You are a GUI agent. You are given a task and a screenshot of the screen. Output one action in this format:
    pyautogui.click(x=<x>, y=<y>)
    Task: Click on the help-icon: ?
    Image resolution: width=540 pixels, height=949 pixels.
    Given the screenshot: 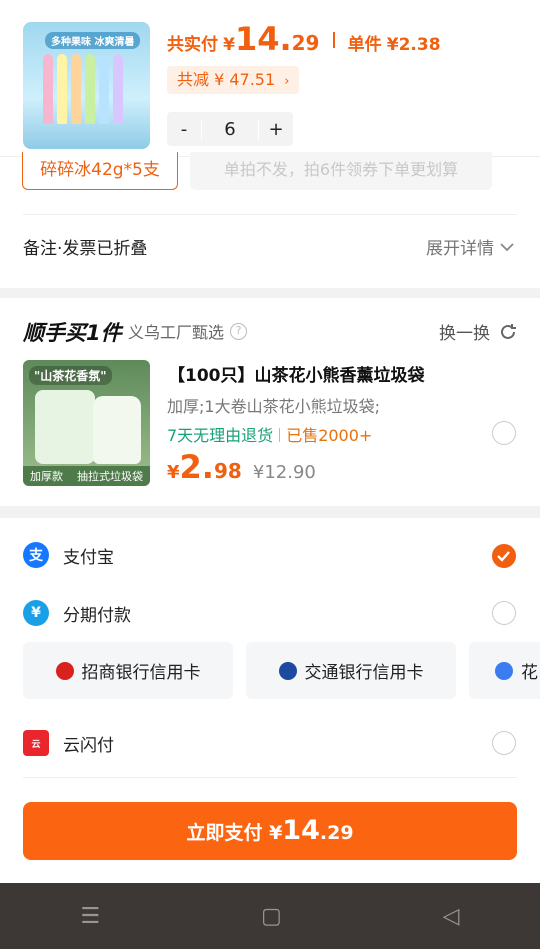 What is the action you would take?
    pyautogui.click(x=239, y=331)
    